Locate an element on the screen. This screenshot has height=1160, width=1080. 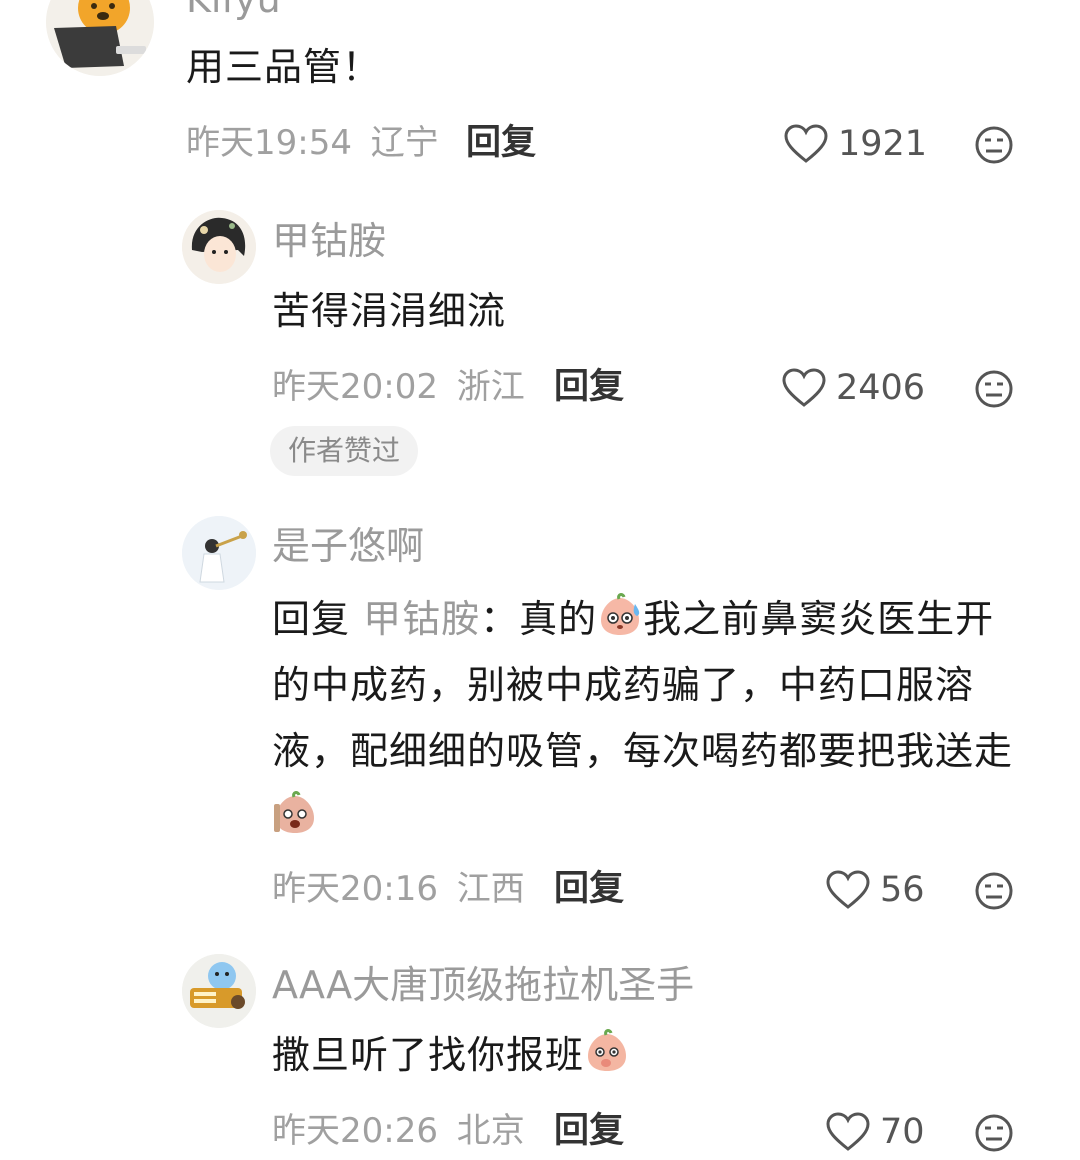
comment-time: 昨天19:54 is located at coordinates (269, 143).